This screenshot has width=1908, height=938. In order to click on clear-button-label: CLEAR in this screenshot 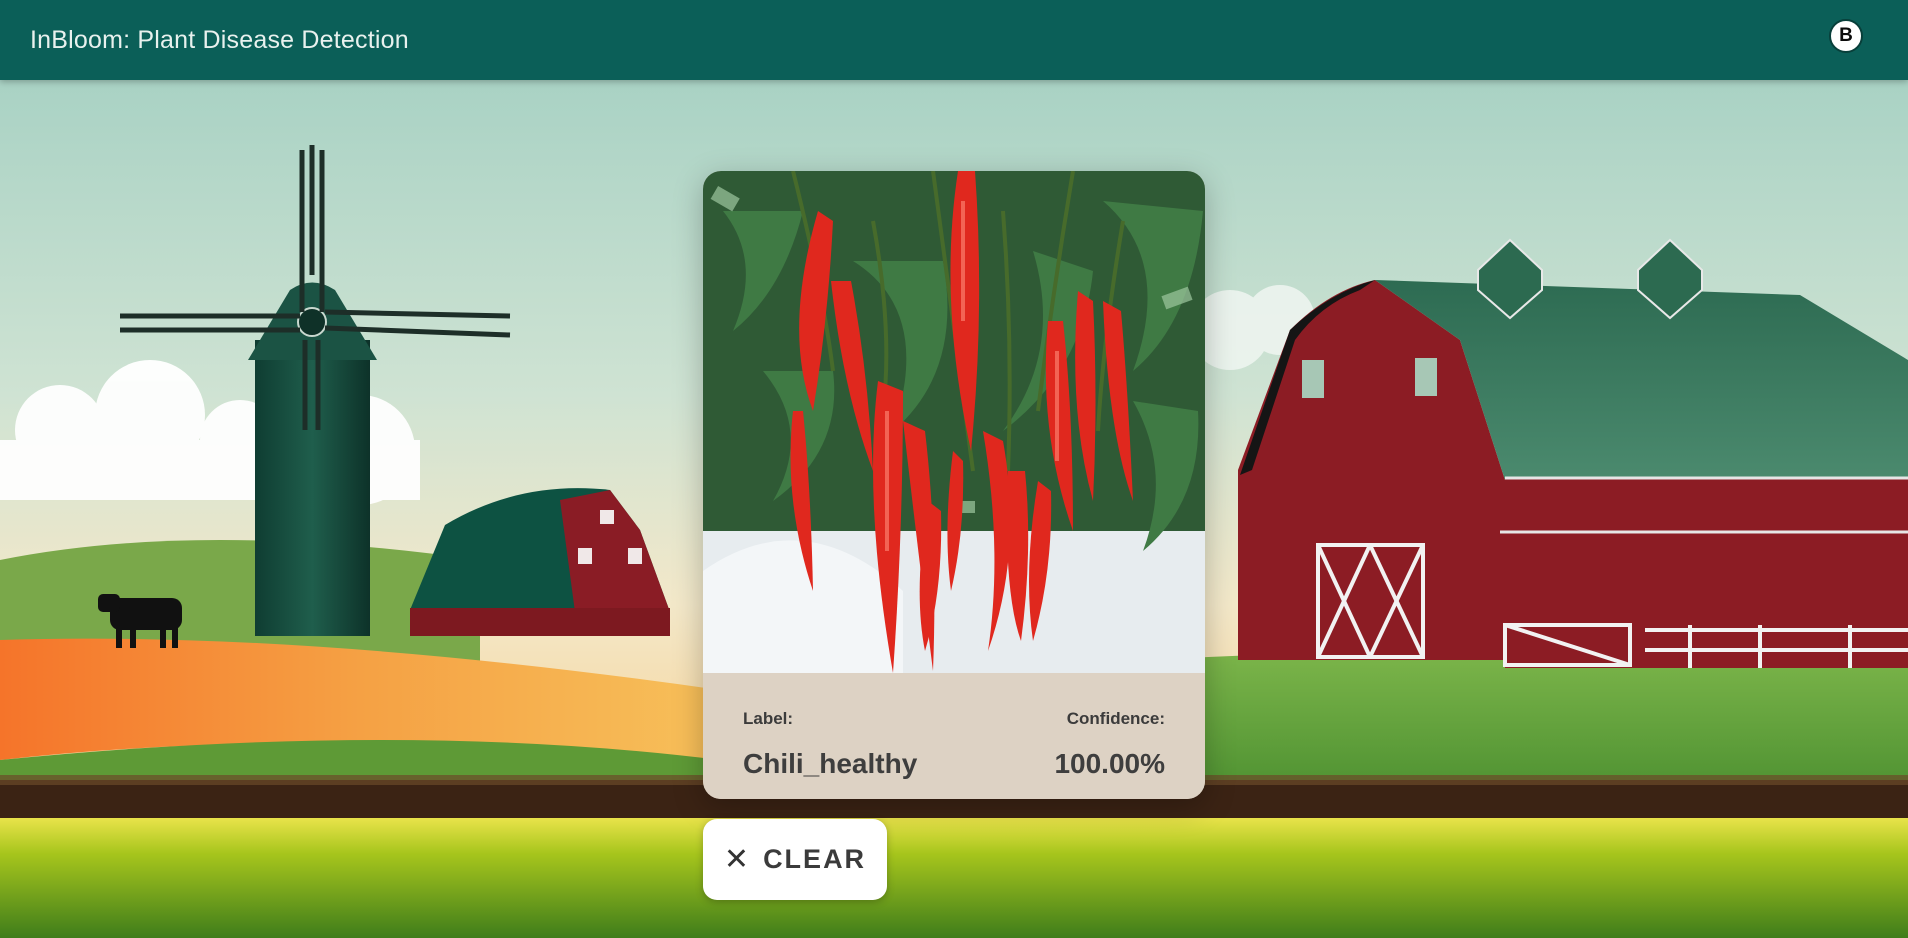, I will do `click(815, 859)`.